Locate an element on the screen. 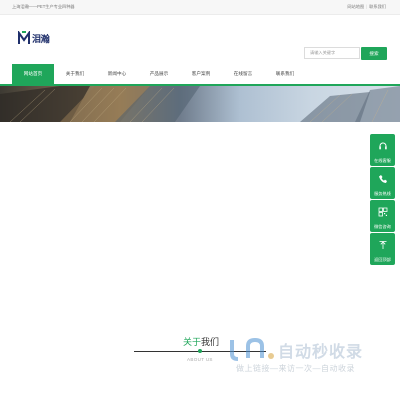 This screenshot has height=400, width=400. banner-buildings-image is located at coordinates (200, 104).